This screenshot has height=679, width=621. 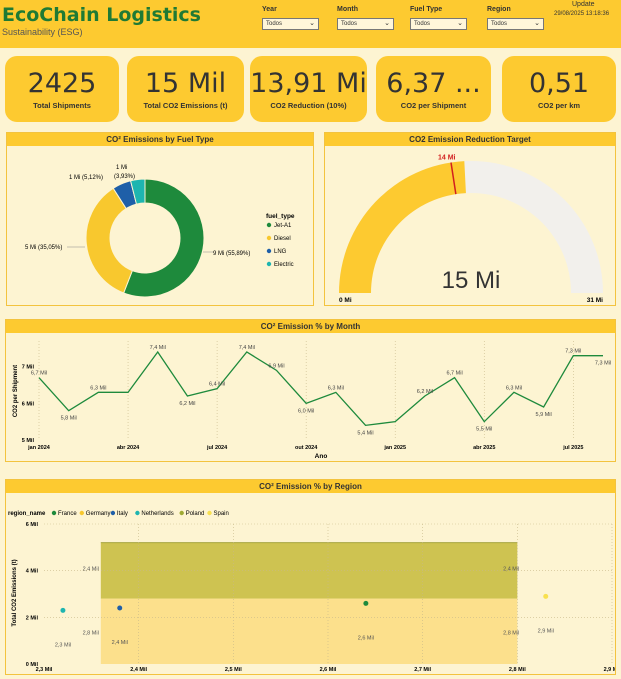 I want to click on point-label-france: 2,6 Mil, so click(x=366, y=638).